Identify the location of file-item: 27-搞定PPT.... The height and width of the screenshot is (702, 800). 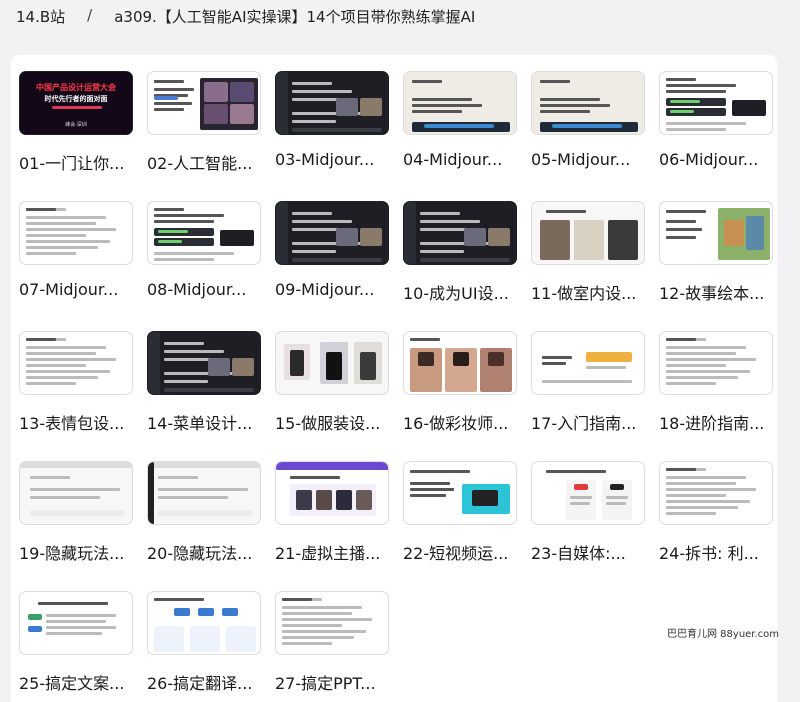
(334, 646).